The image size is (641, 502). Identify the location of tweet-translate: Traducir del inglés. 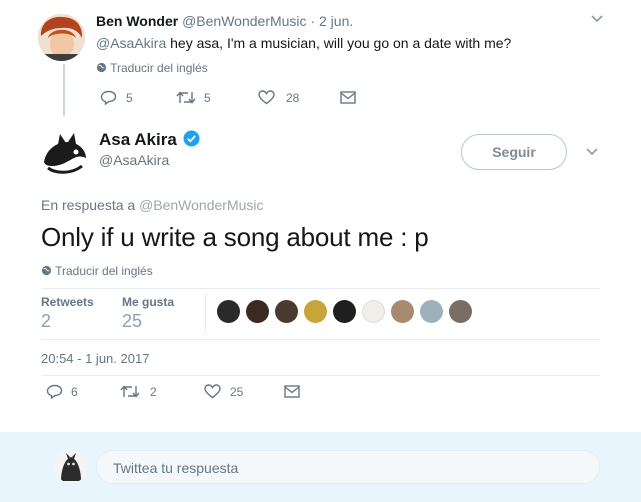
(97, 271).